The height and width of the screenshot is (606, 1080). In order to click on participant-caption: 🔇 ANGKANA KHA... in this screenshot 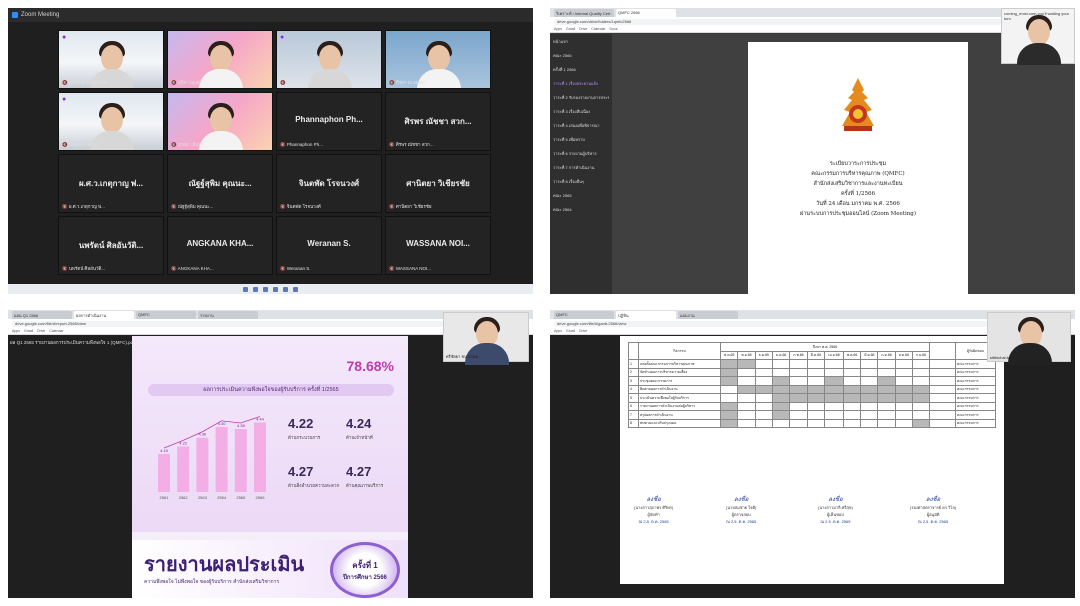, I will do `click(192, 268)`.